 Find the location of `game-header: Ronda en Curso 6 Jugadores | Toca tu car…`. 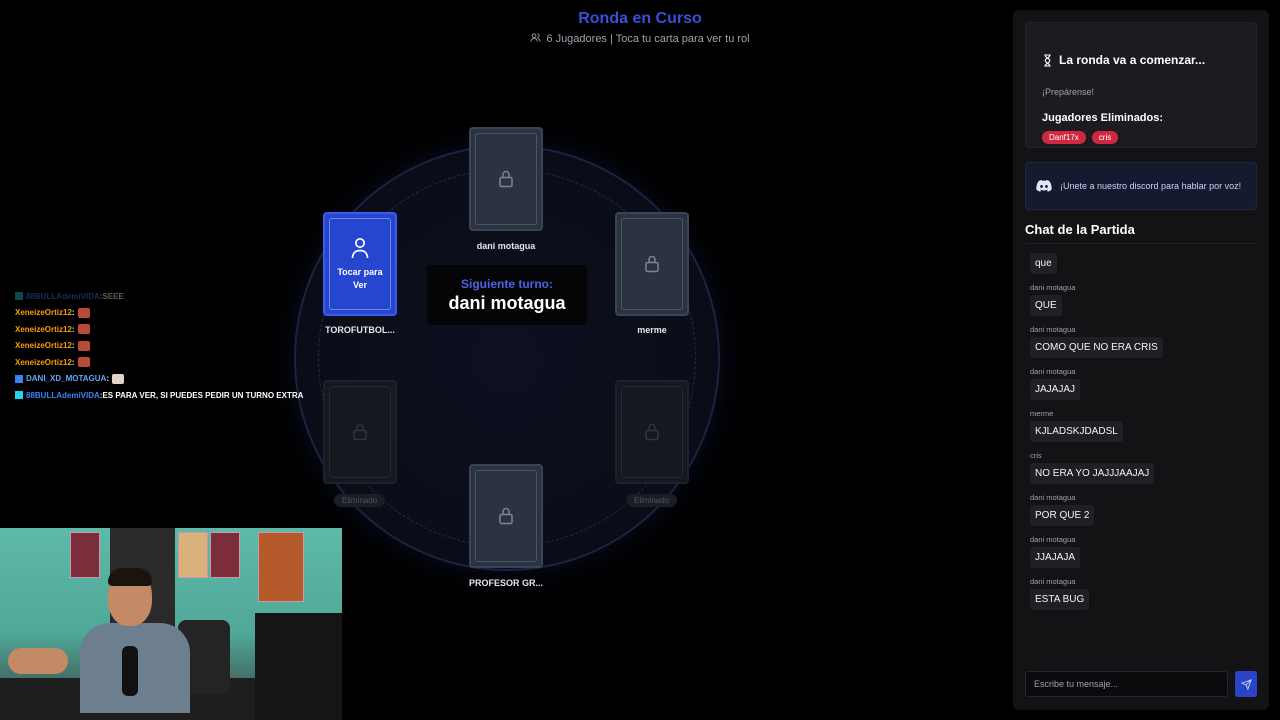

game-header: Ronda en Curso 6 Jugadores | Toca tu car… is located at coordinates (640, 28).